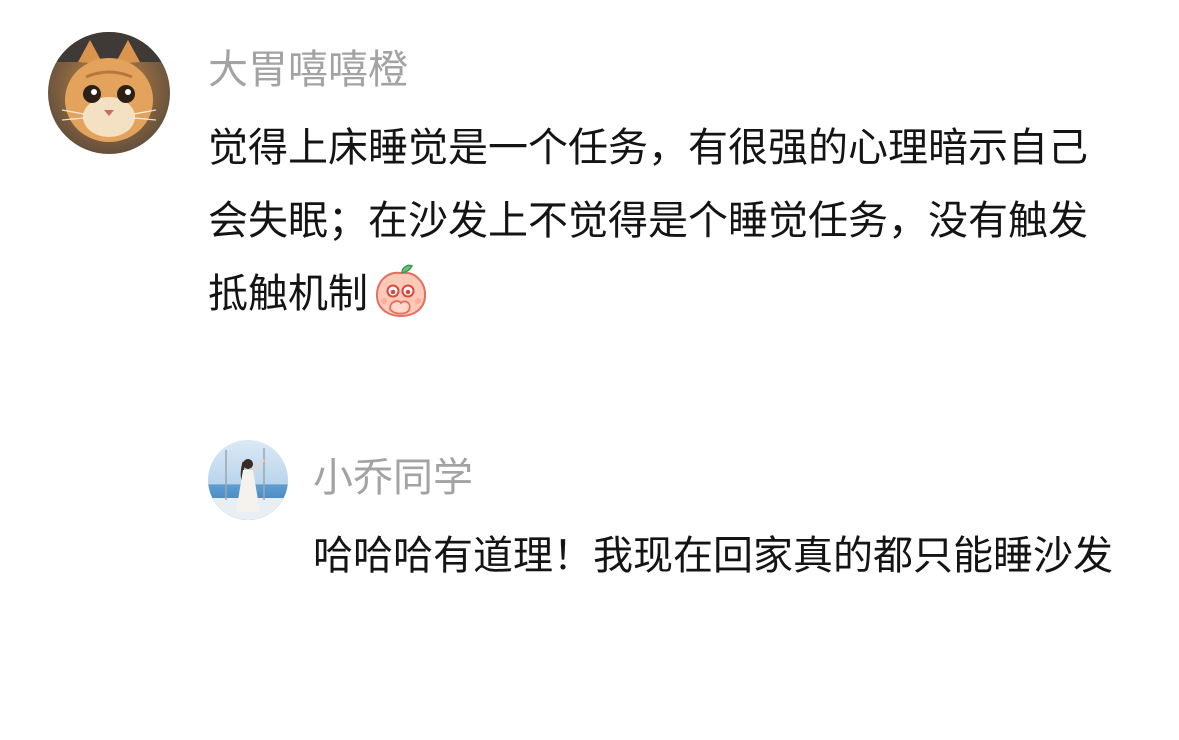  Describe the element at coordinates (713, 556) in the screenshot. I see `reply-text: 哈哈哈有道理！我现在回家真的都只能睡沙发` at that location.